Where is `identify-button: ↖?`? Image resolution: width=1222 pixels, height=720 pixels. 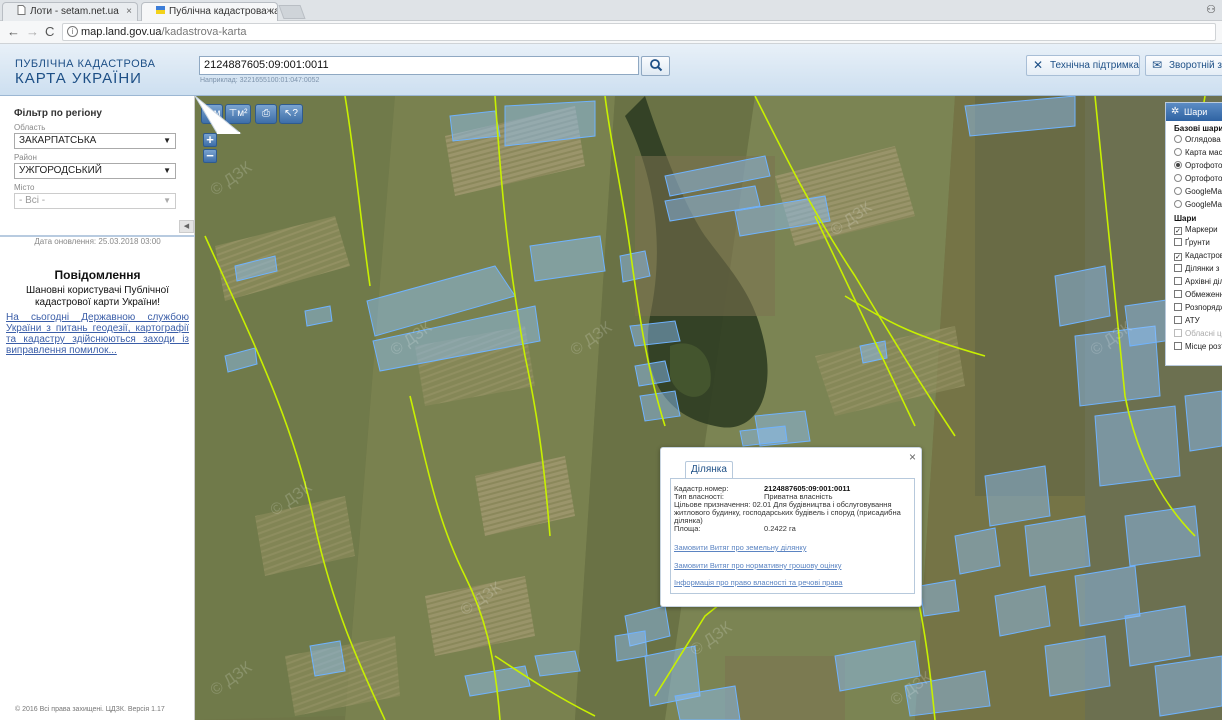
identify-button: ↖? is located at coordinates (291, 114).